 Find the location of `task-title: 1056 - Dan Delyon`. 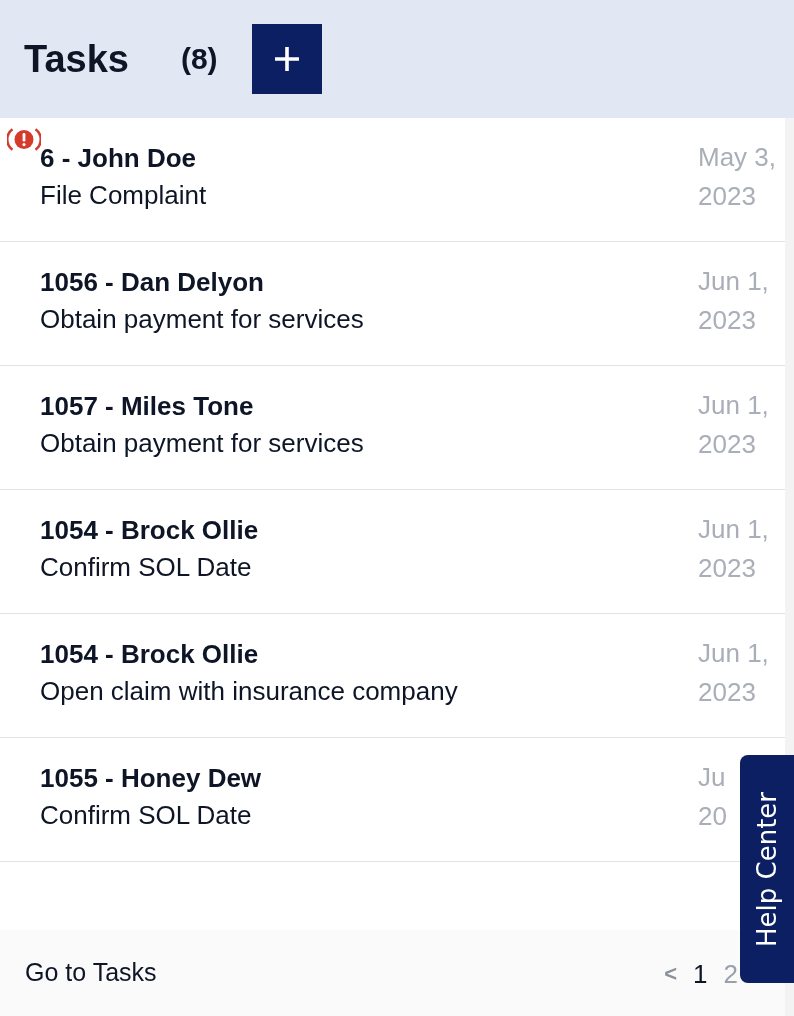

task-title: 1056 - Dan Delyon is located at coordinates (152, 282).